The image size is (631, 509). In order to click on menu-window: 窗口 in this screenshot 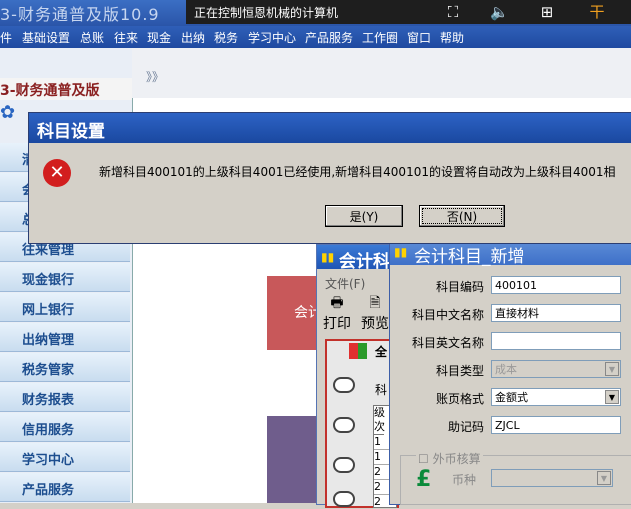, I will do `click(419, 37)`.